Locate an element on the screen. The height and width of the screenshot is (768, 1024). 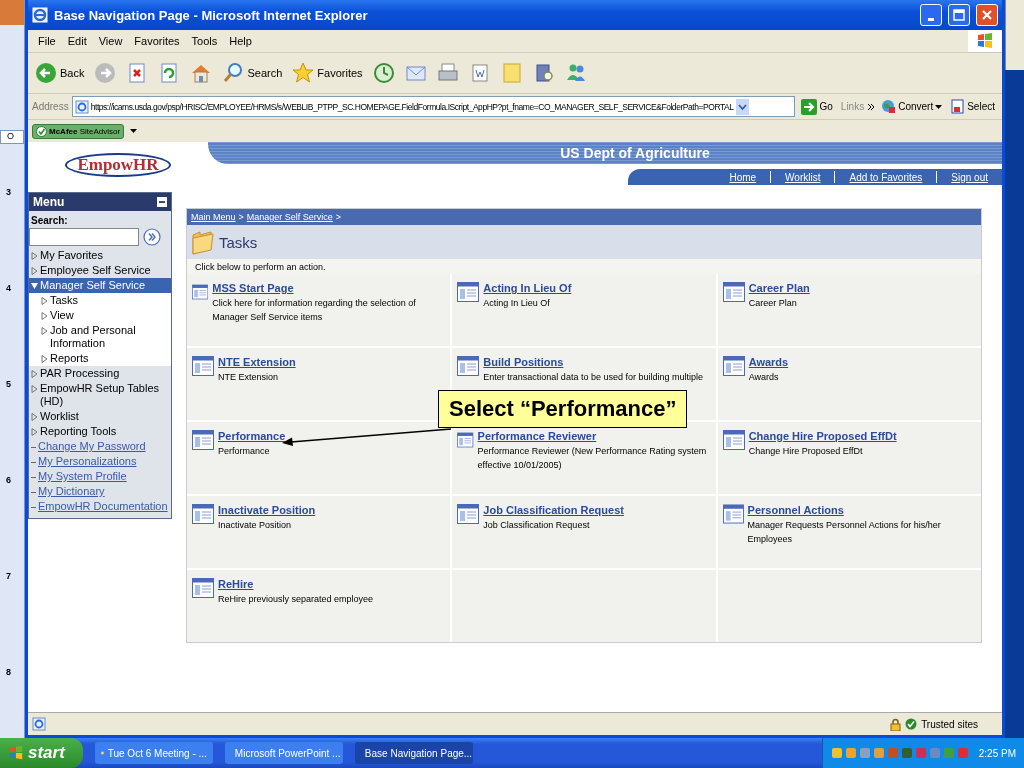
maximize-button is located at coordinates (959, 15).